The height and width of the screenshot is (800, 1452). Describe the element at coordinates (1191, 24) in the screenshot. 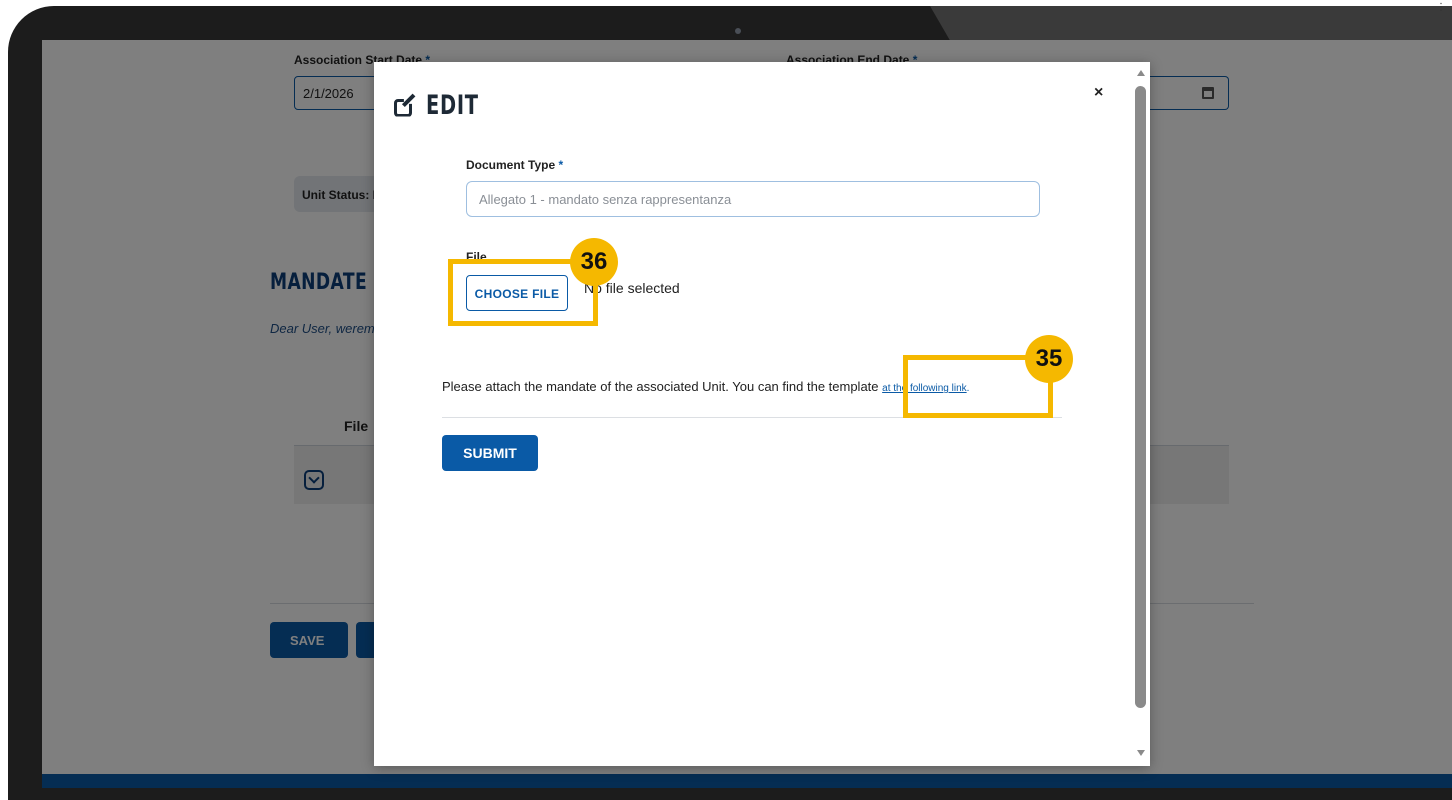

I see `bezel-glare` at that location.